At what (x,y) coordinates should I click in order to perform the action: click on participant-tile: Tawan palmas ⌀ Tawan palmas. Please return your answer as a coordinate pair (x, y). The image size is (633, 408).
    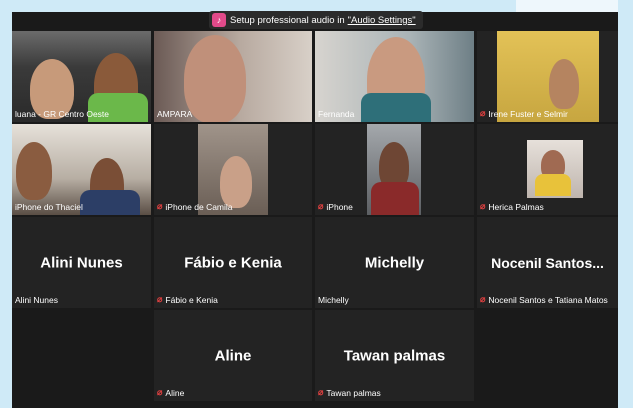
    Looking at the image, I should click on (394, 355).